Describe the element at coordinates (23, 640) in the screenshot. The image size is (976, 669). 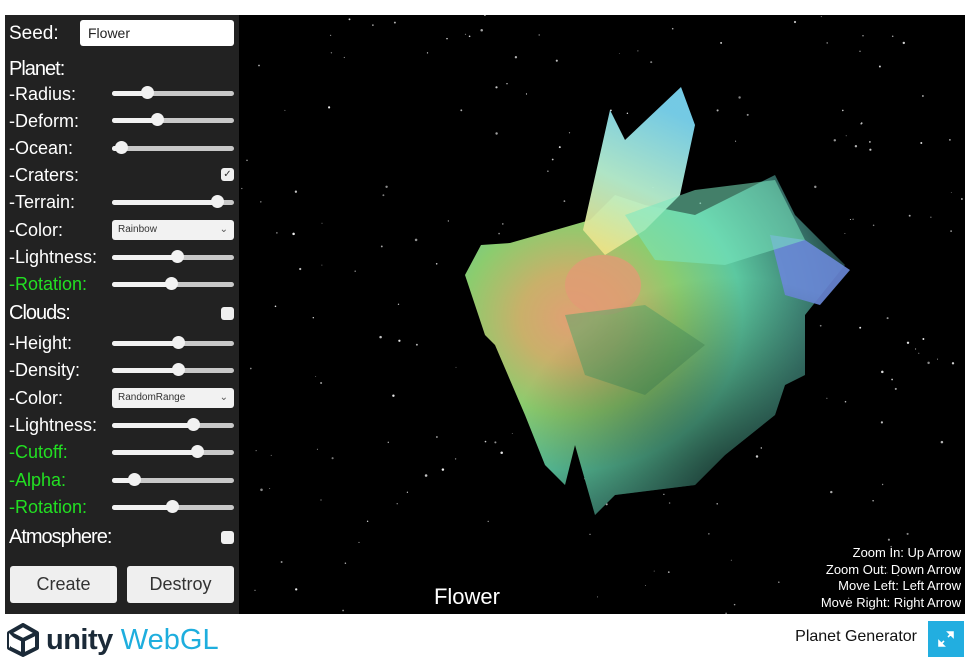
I see `unity-cube-icon` at that location.